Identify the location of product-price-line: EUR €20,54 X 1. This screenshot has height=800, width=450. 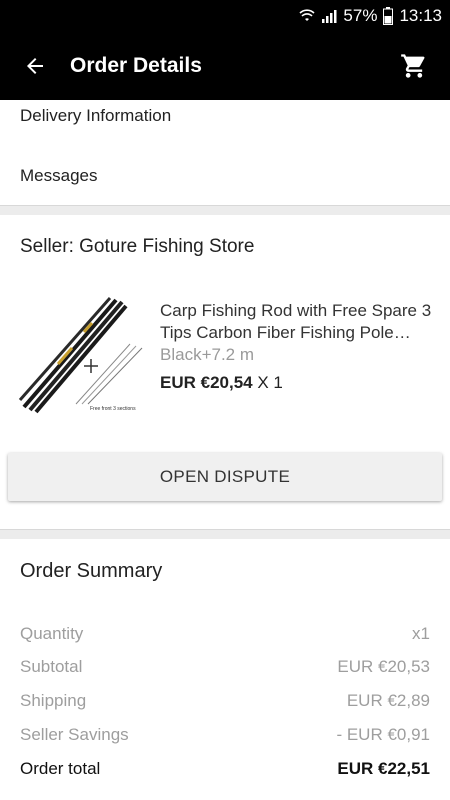
(221, 383).